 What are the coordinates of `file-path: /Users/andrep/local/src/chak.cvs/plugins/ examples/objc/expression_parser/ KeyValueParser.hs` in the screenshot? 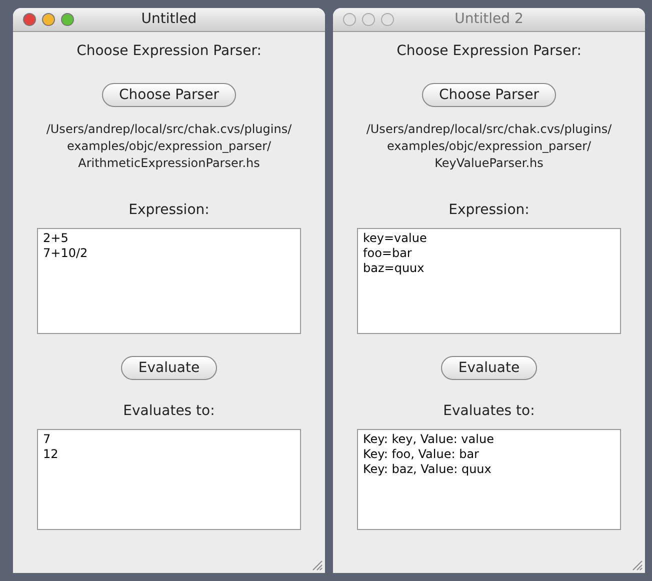 It's located at (489, 146).